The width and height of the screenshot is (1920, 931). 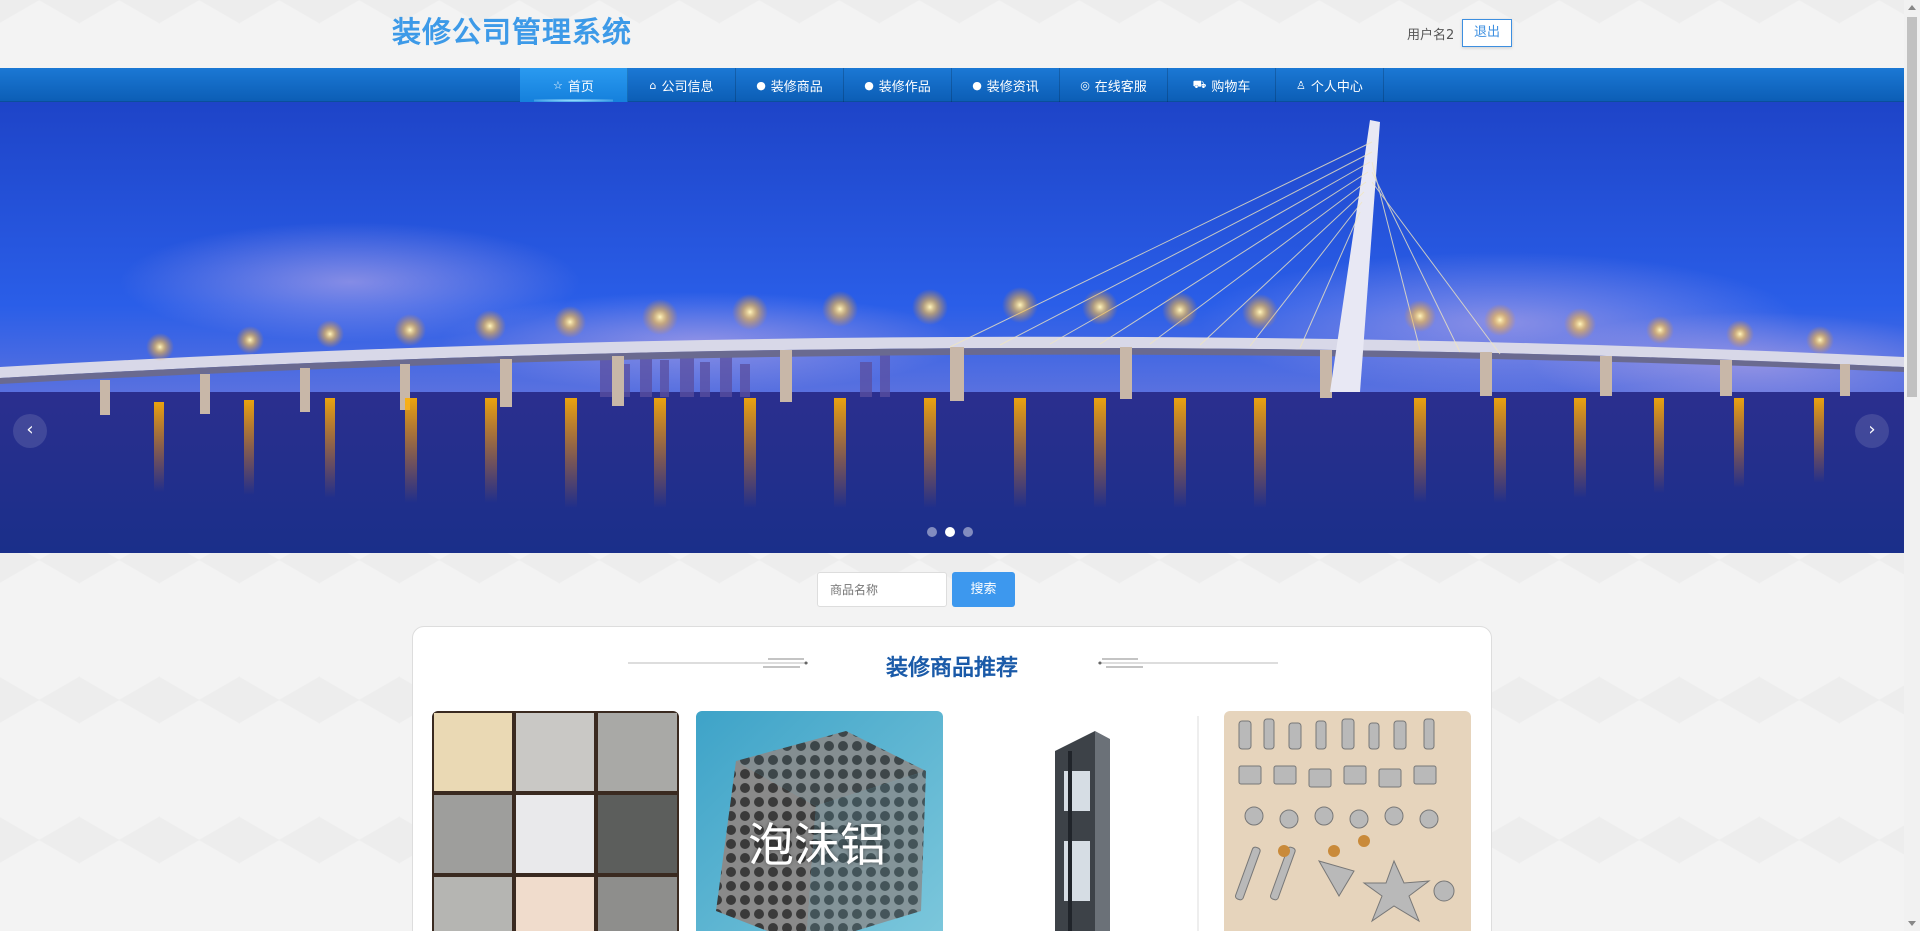 I want to click on nav-item-profile: ♙ 个人中心, so click(x=1330, y=85).